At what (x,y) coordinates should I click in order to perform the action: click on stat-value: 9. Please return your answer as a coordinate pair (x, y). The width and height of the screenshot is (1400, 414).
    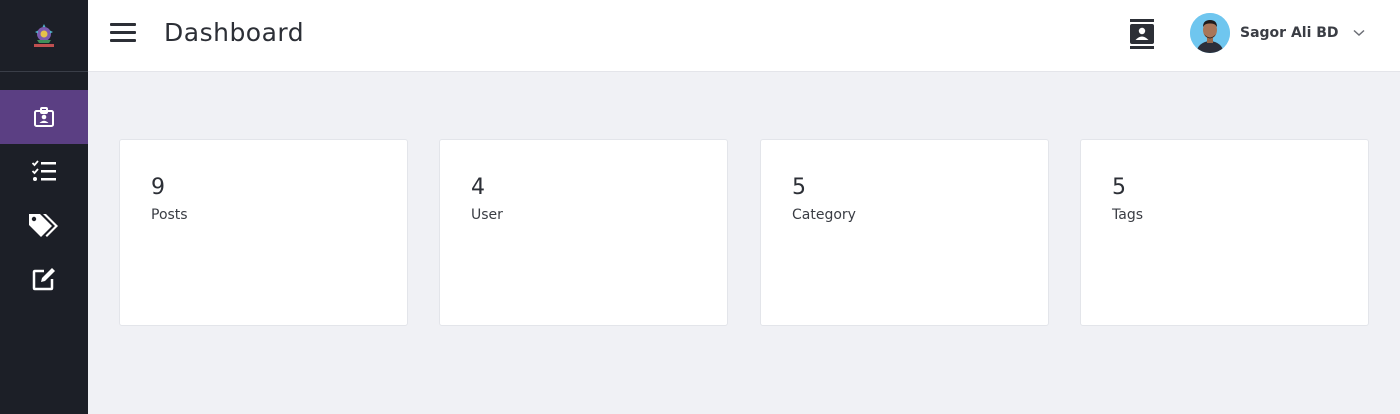
    Looking at the image, I should click on (158, 187).